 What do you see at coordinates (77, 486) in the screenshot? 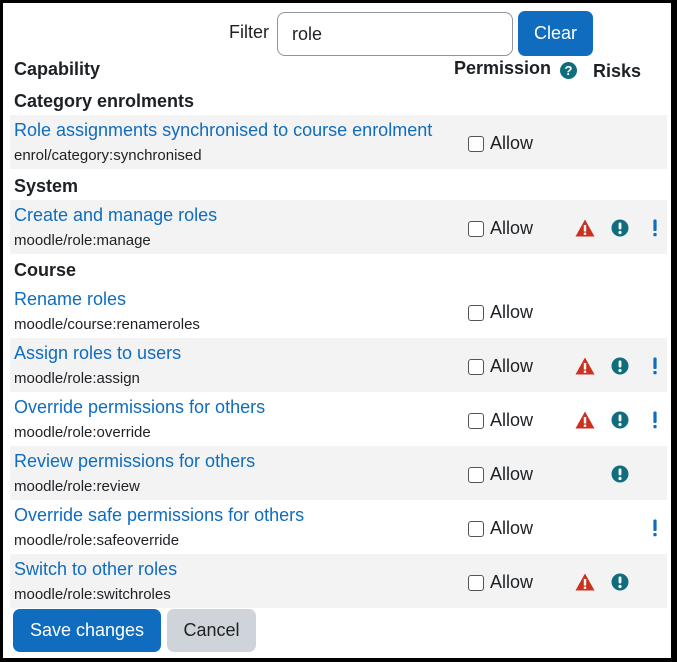
I see `capability-id: moodle/role:review` at bounding box center [77, 486].